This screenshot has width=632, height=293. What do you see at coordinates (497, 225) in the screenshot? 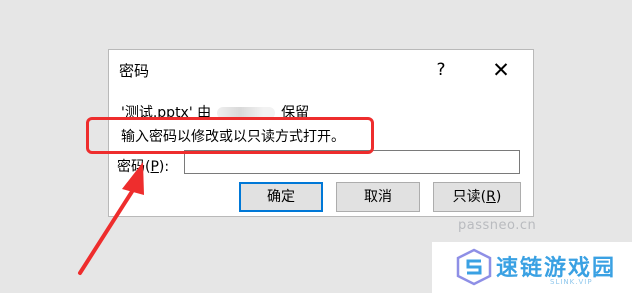
I see `watermark-domain: passneo.cn` at bounding box center [497, 225].